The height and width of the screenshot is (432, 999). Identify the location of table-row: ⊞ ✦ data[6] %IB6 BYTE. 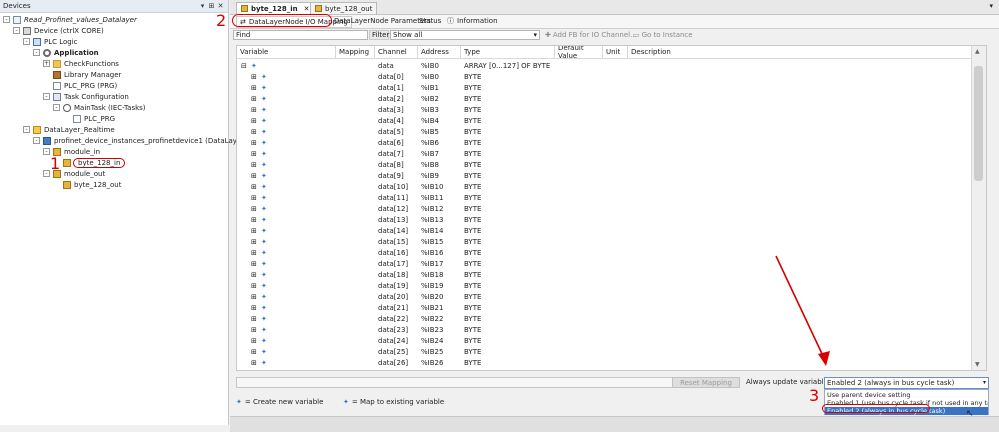
(604, 142).